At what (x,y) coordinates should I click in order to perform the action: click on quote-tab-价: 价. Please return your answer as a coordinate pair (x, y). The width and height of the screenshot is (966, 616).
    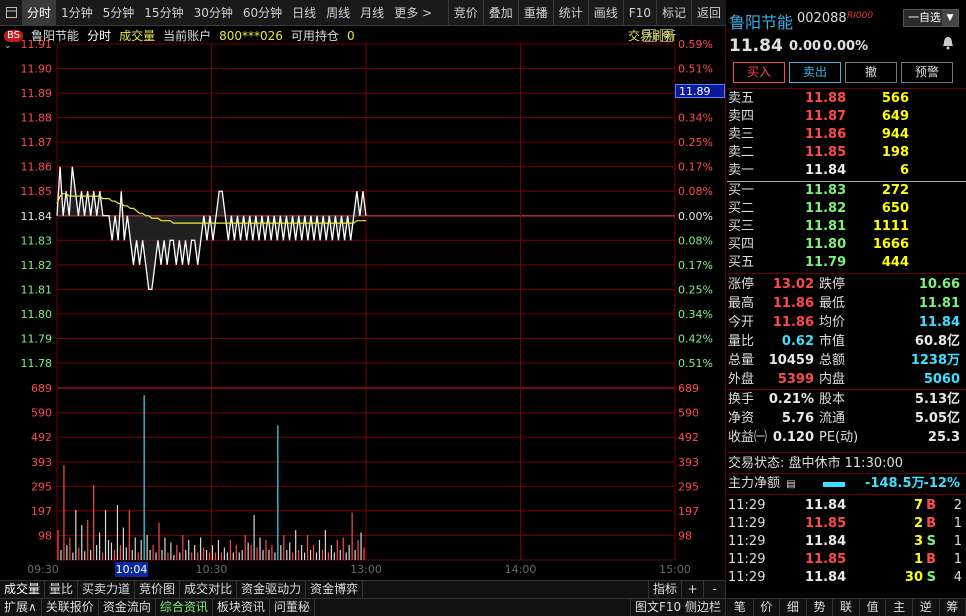
    Looking at the image, I should click on (767, 607).